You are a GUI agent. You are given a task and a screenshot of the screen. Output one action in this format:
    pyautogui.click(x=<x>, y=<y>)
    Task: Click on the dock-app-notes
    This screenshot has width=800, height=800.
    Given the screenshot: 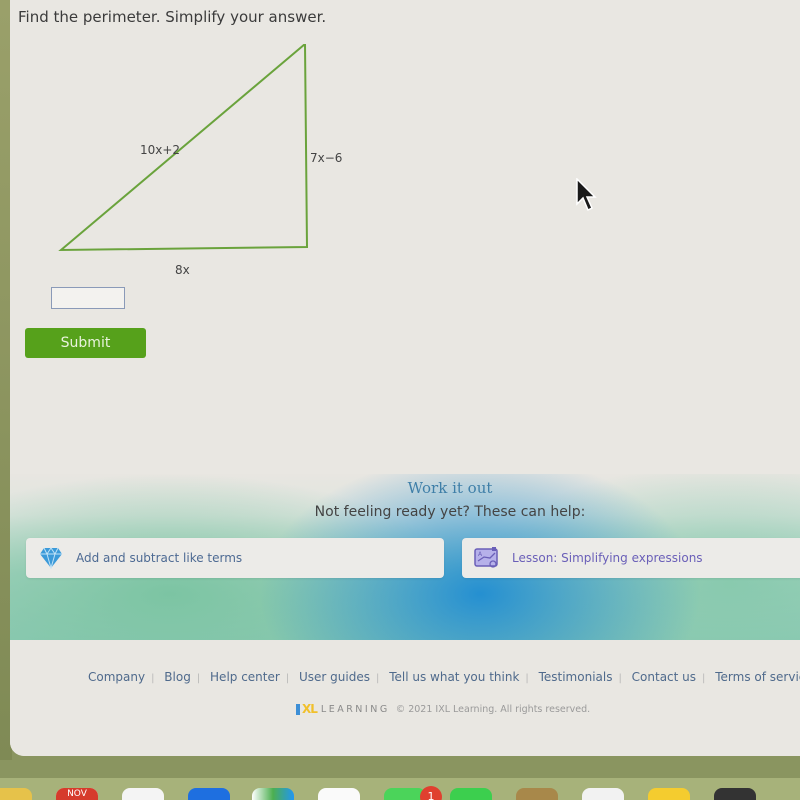 What is the action you would take?
    pyautogui.click(x=16, y=794)
    